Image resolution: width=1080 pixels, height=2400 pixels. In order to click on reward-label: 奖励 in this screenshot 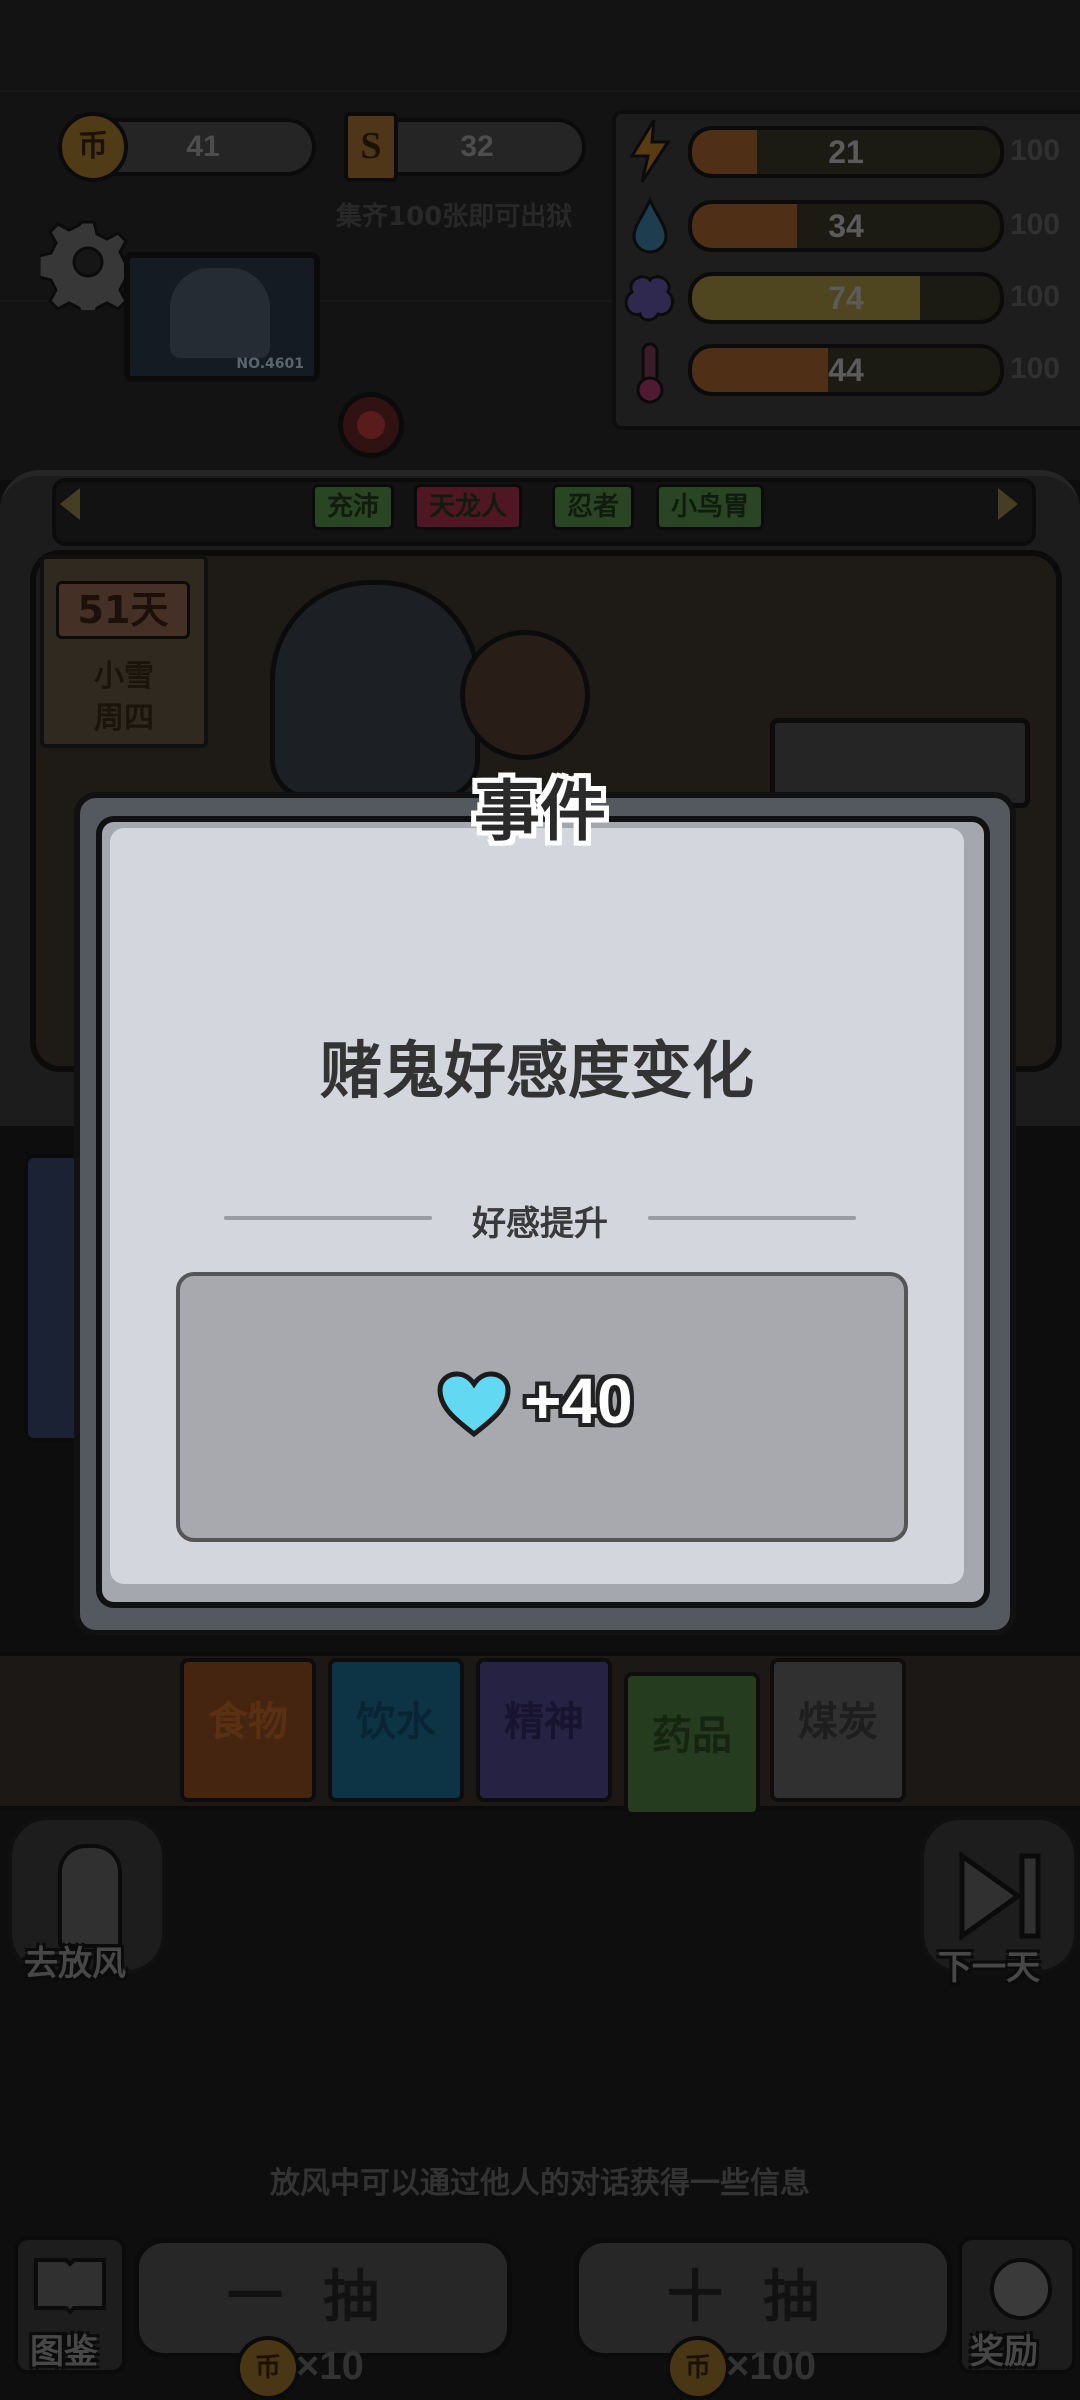, I will do `click(1004, 2352)`.